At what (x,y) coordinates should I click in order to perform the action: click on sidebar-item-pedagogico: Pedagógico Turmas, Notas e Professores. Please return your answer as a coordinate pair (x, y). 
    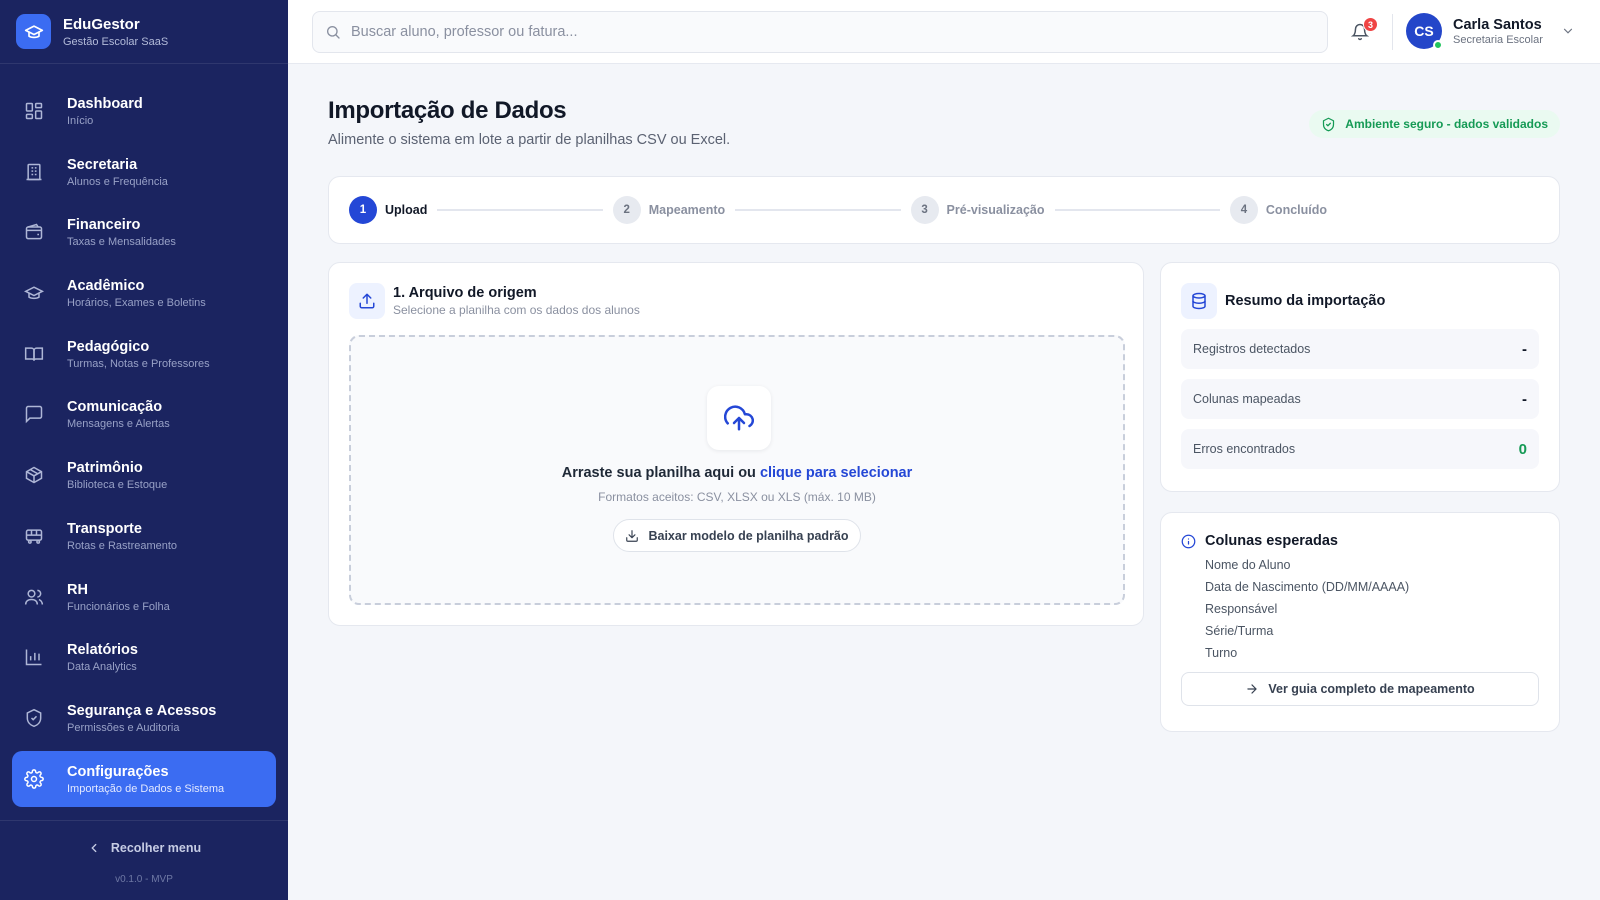
    Looking at the image, I should click on (144, 354).